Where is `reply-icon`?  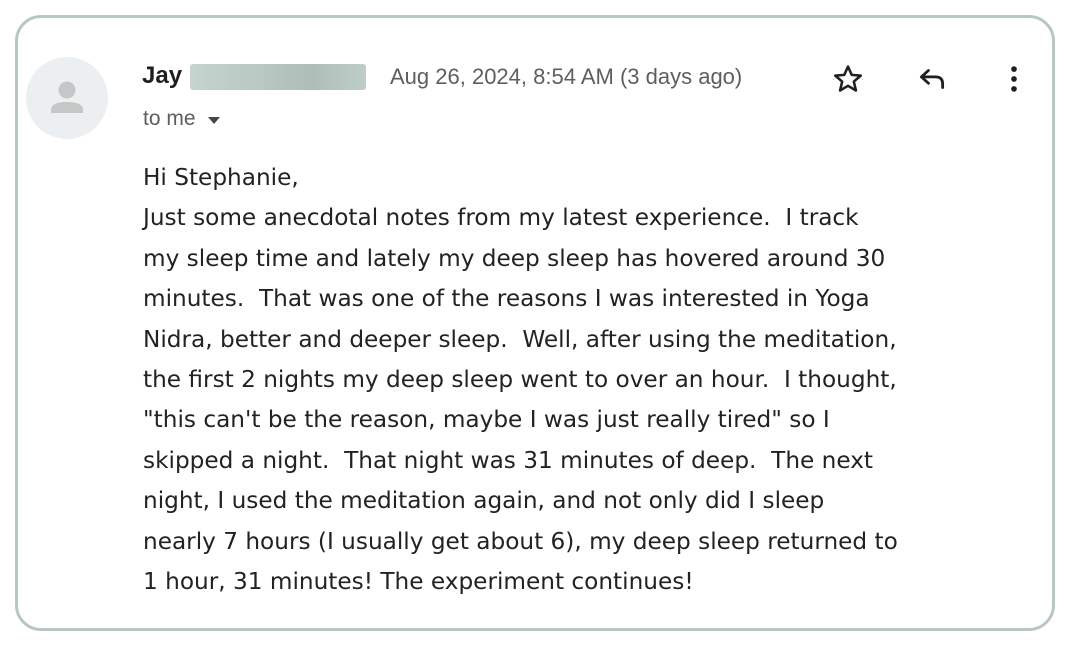
reply-icon is located at coordinates (932, 79).